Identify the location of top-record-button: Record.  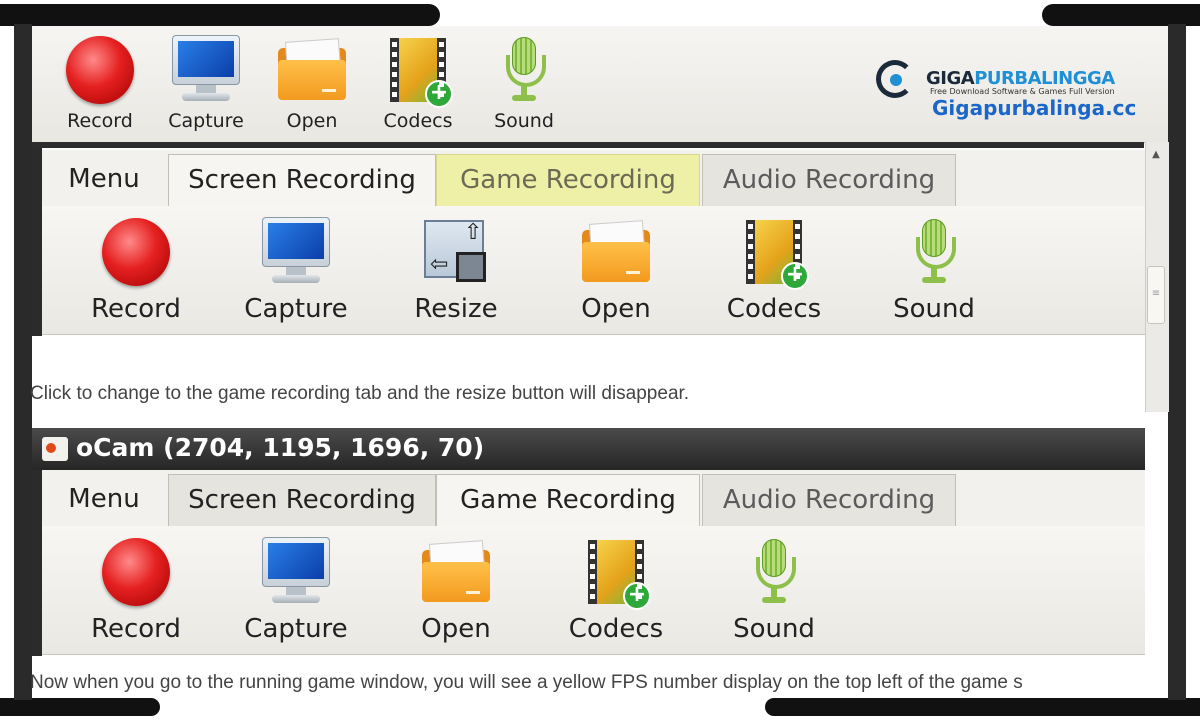
(100, 82).